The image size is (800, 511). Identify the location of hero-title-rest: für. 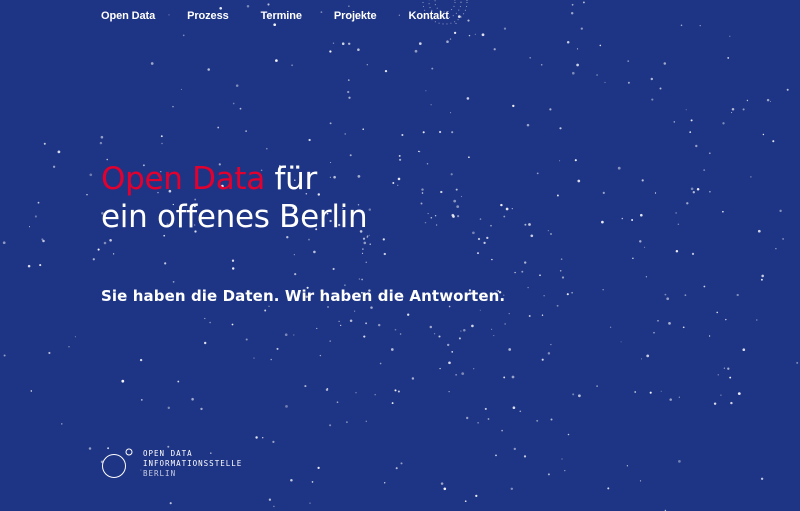
(291, 179).